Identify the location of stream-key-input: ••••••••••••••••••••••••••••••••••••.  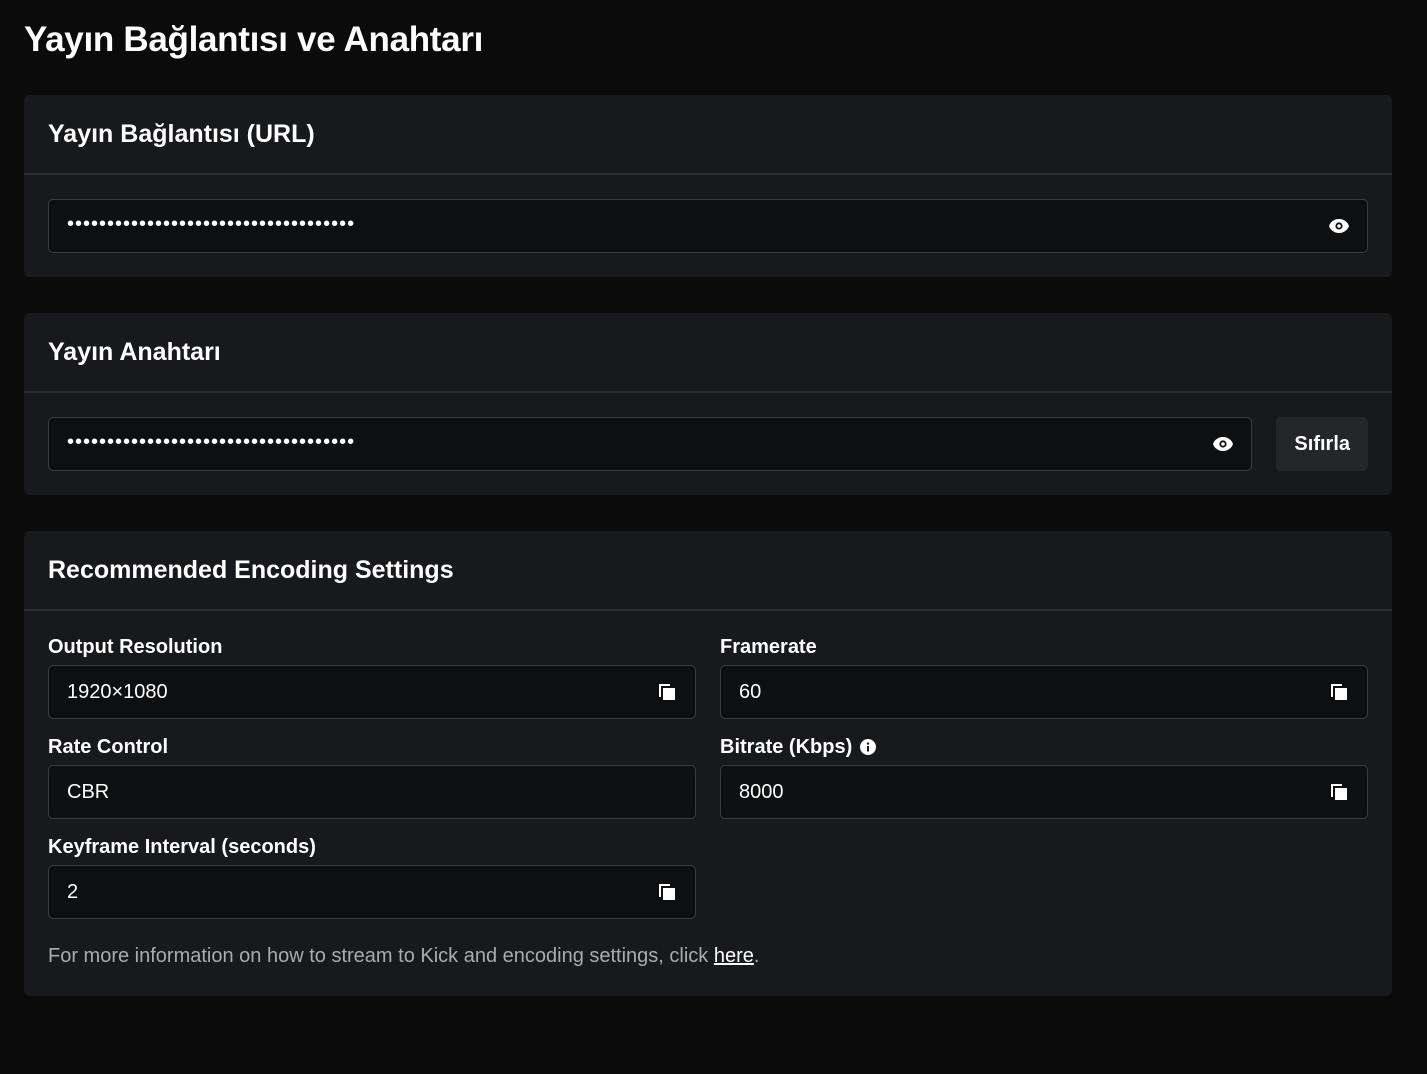
(650, 444).